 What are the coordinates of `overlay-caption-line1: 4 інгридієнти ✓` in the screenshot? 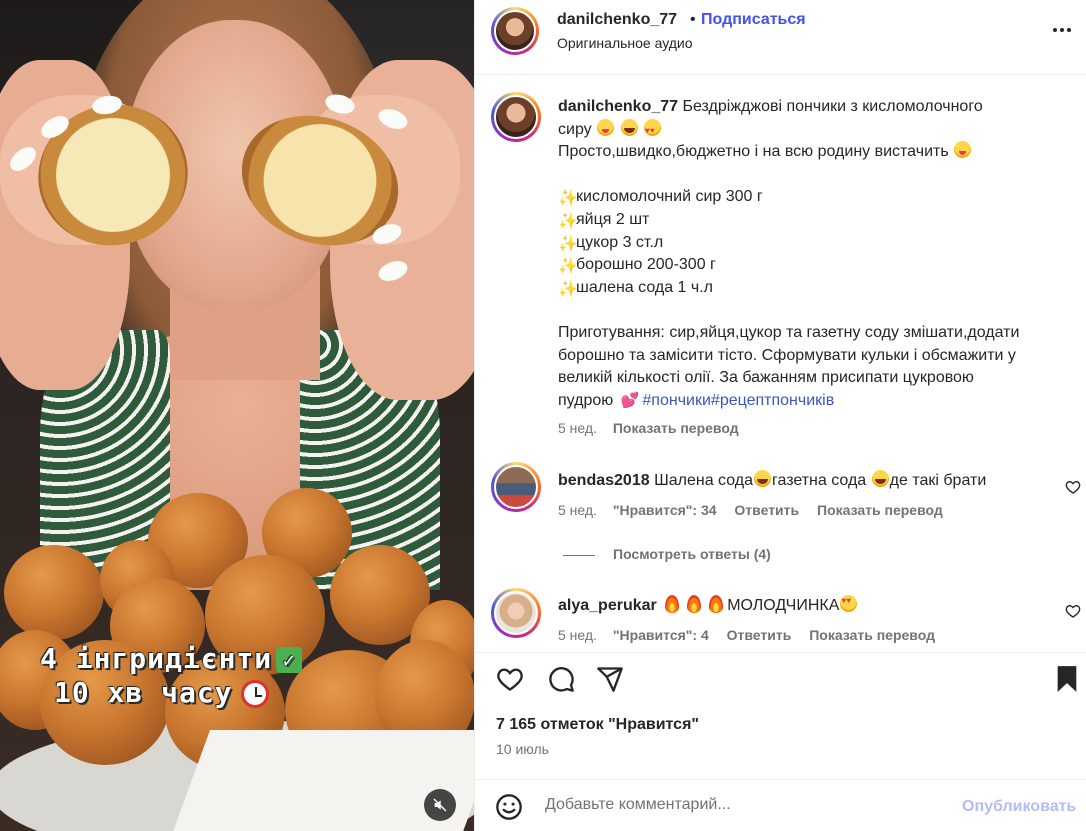 It's located at (171, 658).